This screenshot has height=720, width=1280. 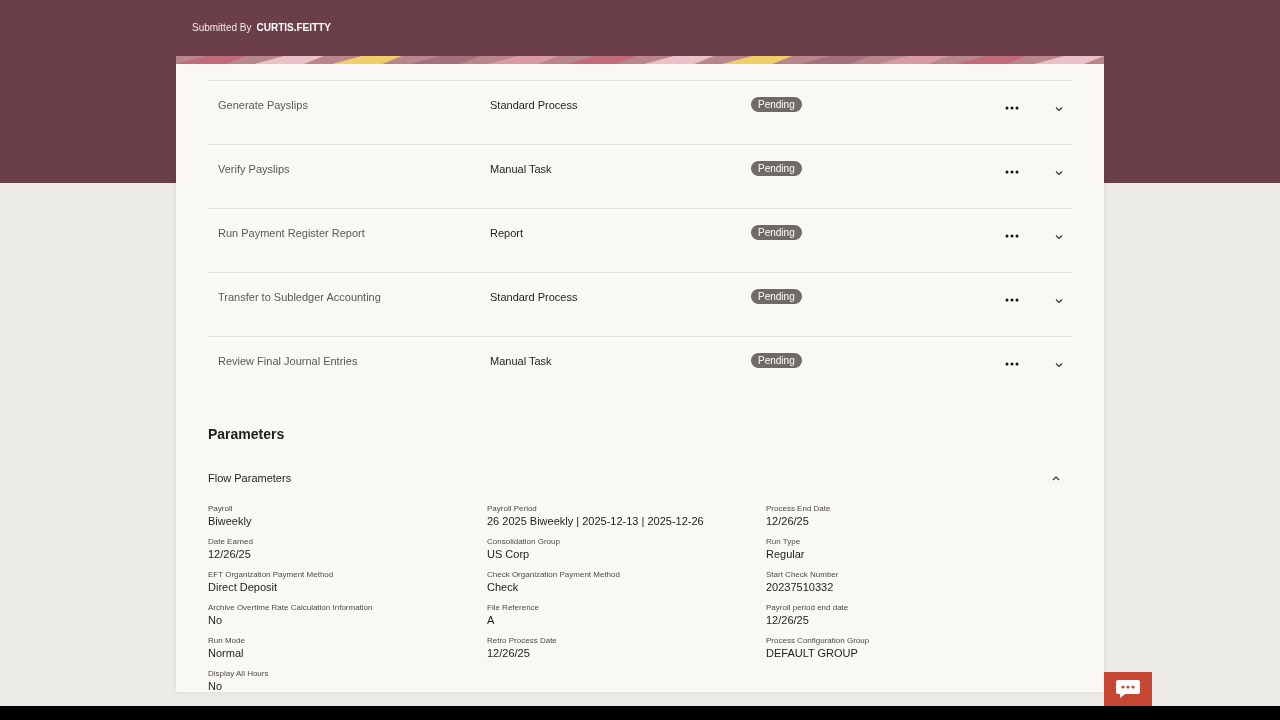 I want to click on field-value: Normal, so click(x=226, y=653).